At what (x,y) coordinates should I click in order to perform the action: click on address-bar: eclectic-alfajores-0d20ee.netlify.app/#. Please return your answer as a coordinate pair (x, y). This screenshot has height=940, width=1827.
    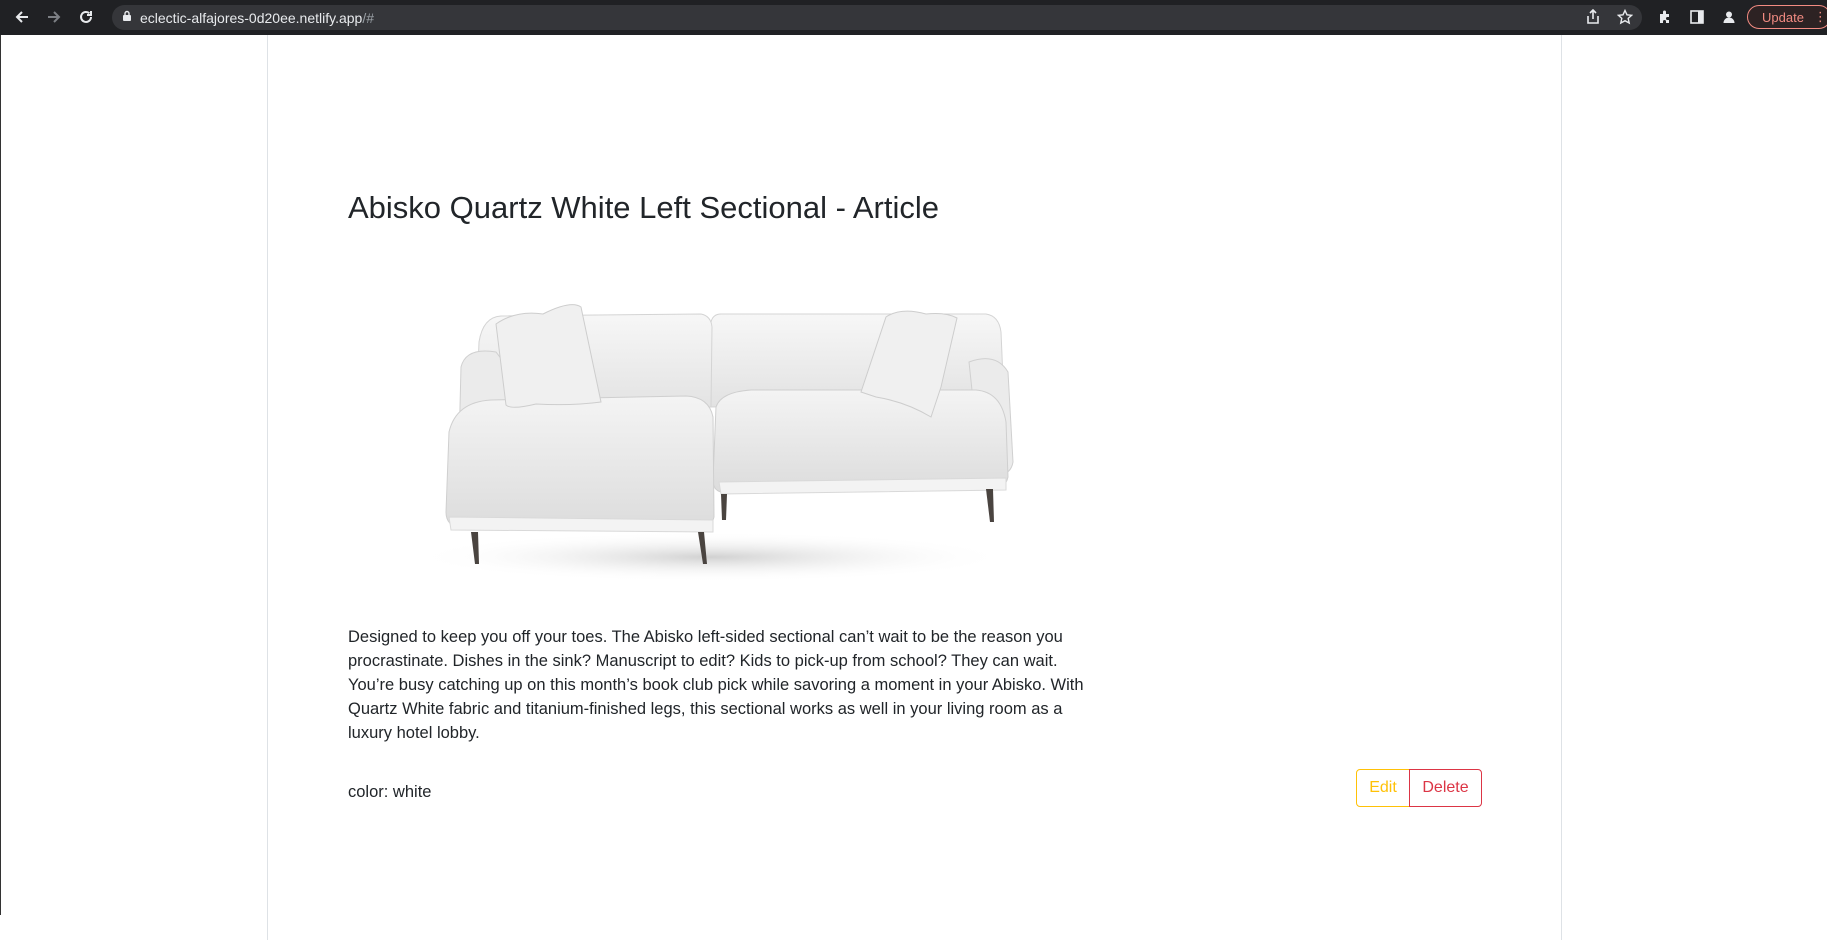
    Looking at the image, I should click on (877, 17).